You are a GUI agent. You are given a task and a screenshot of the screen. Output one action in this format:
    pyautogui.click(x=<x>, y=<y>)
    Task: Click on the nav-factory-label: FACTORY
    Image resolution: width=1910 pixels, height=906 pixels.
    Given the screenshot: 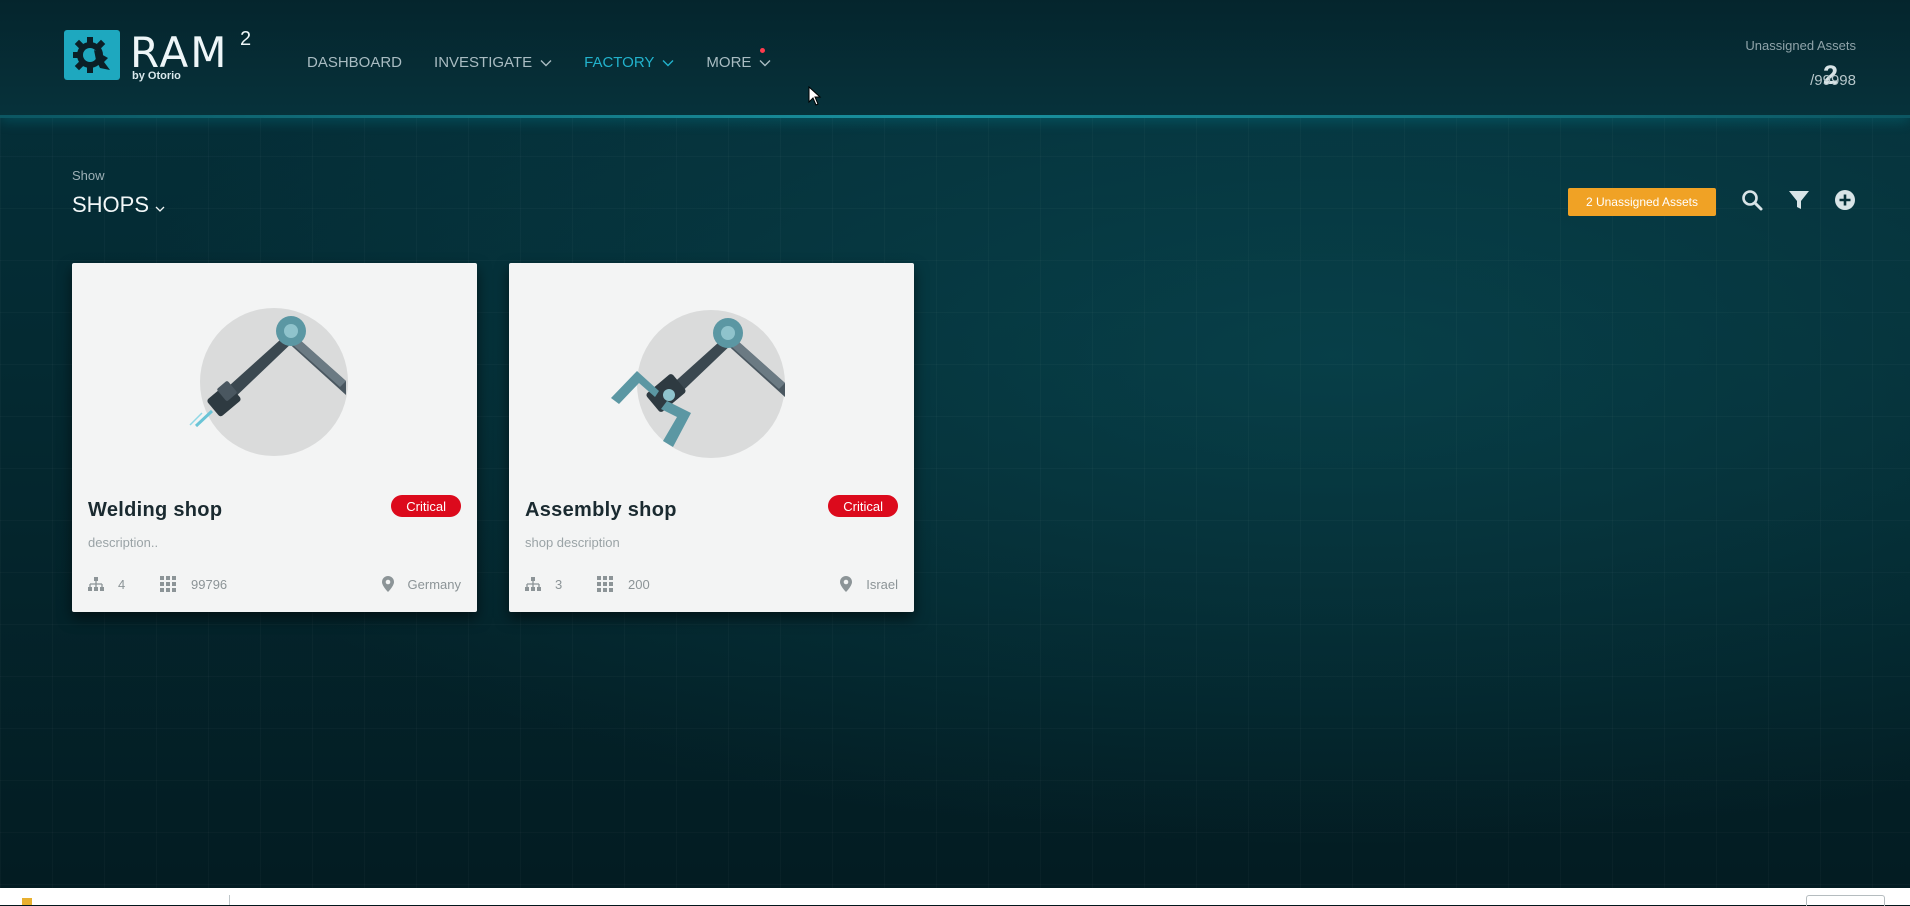 What is the action you would take?
    pyautogui.click(x=619, y=62)
    